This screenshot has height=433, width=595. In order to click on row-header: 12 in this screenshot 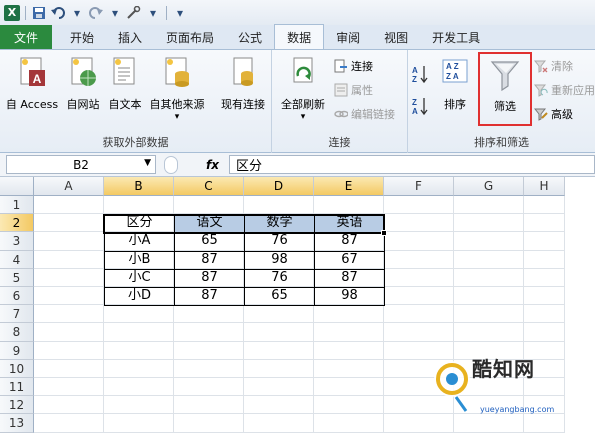, I will do `click(17, 405)`.